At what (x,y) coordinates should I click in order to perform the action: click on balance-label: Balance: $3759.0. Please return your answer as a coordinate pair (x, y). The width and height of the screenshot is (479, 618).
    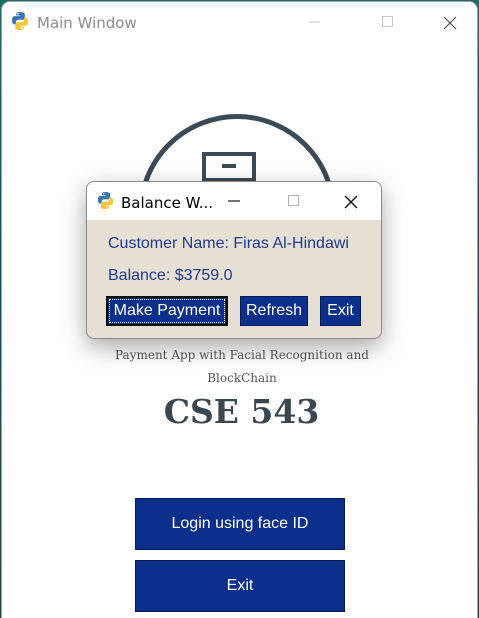
    Looking at the image, I should click on (170, 275).